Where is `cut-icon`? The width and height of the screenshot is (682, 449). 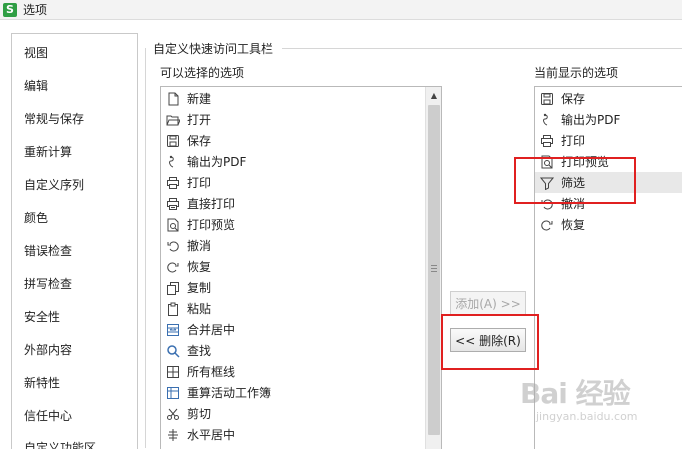 cut-icon is located at coordinates (173, 414).